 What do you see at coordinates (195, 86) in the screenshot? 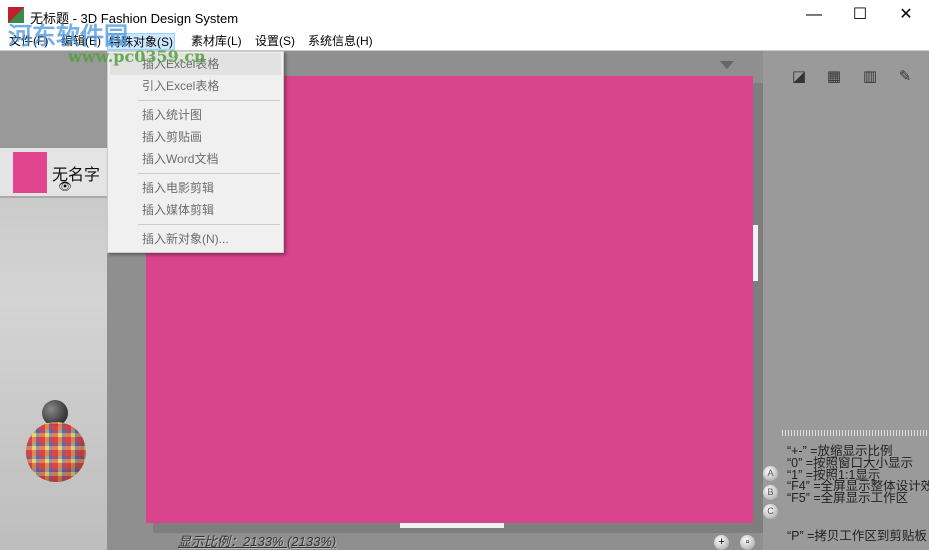
I see `menu-item-import-excel: 引入Excel表格` at bounding box center [195, 86].